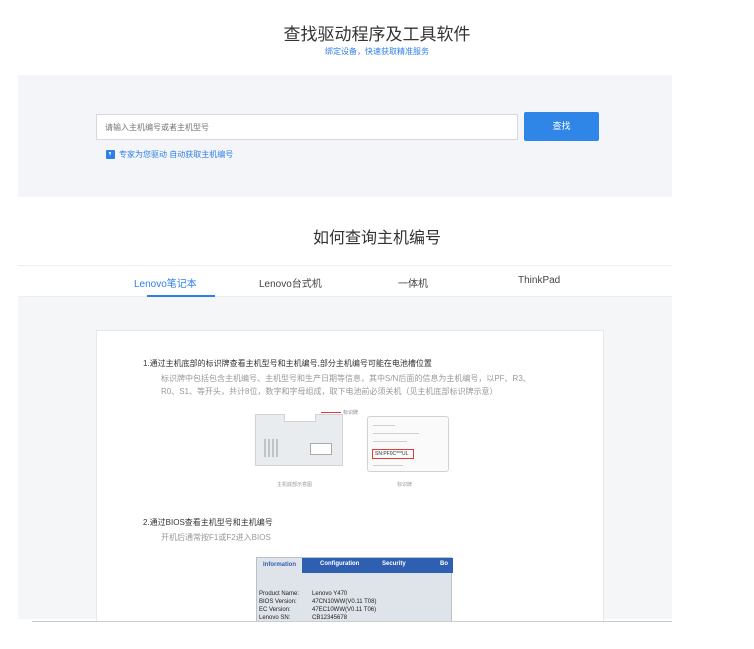  I want to click on expert-link-label: 专家为您驱动 自动获取主机编号, so click(176, 154).